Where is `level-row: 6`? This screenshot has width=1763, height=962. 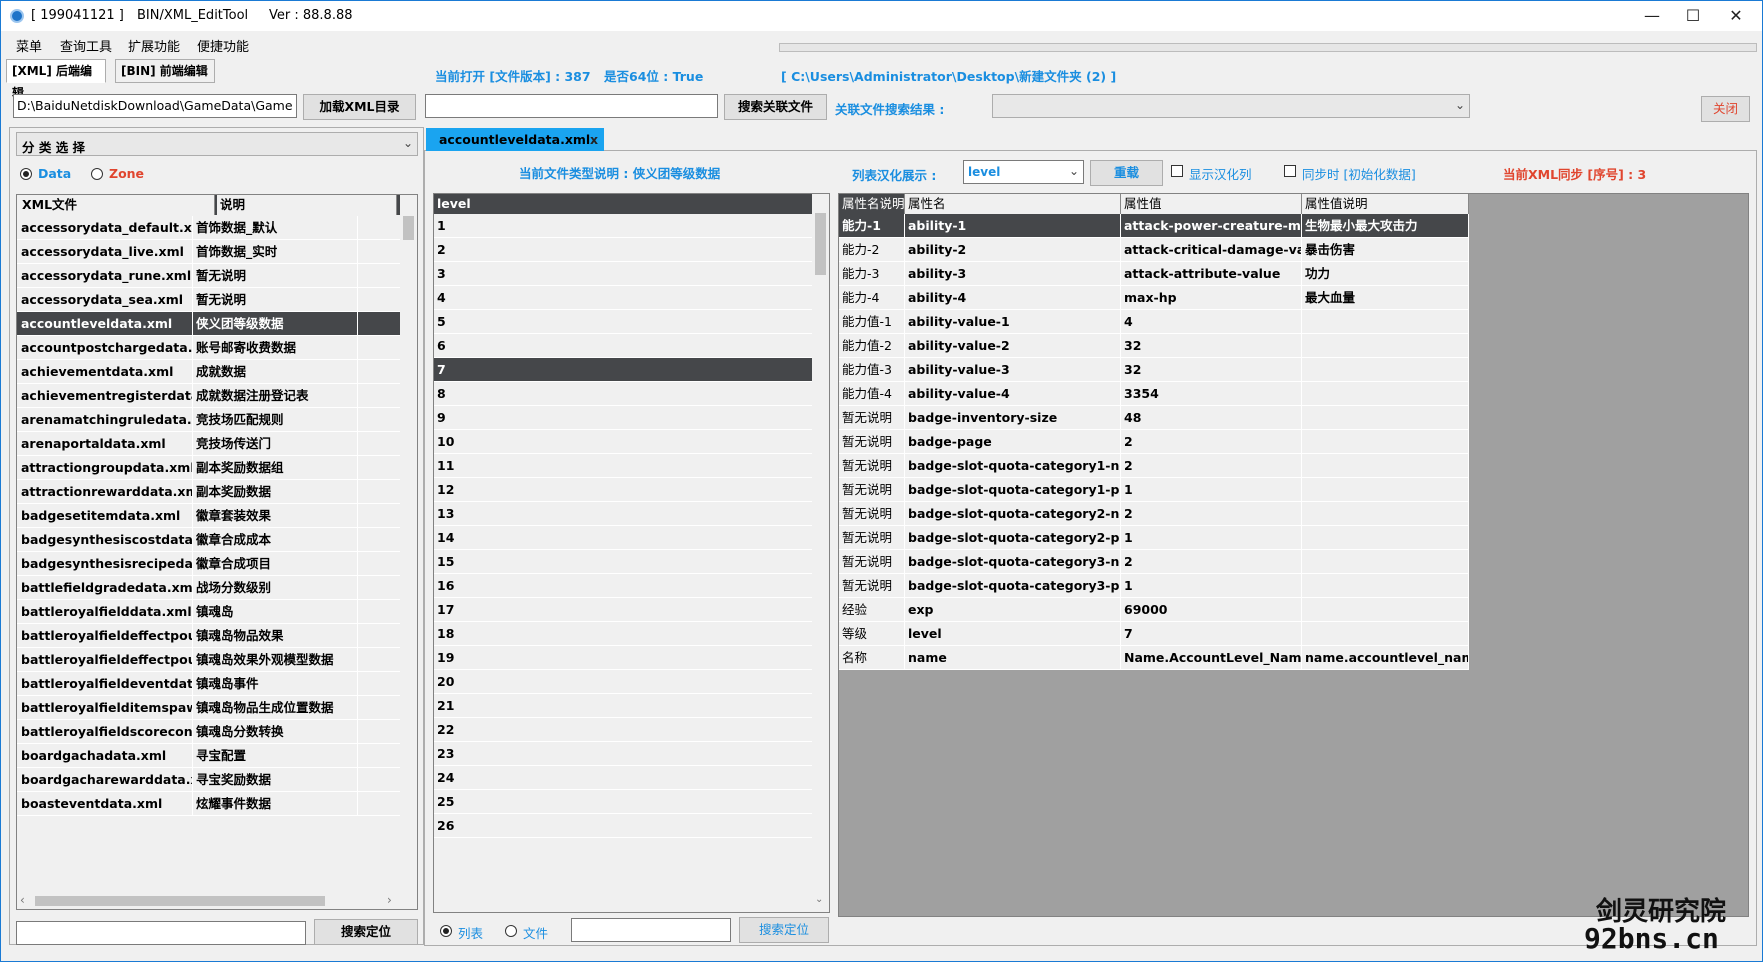
level-row: 6 is located at coordinates (623, 346).